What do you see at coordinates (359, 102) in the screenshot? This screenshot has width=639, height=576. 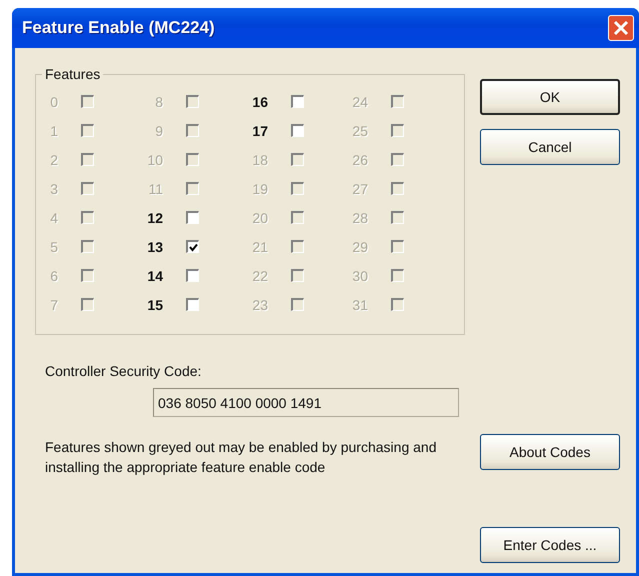 I see `feature-number: 24` at bounding box center [359, 102].